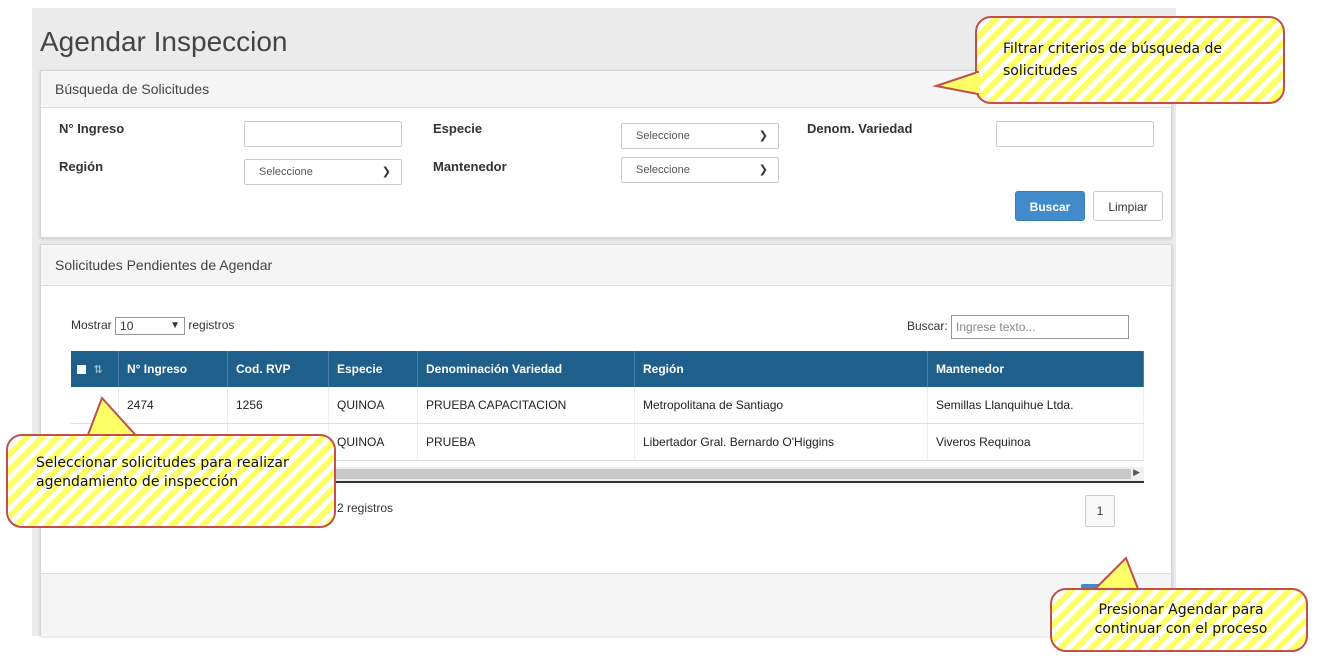 The image size is (1323, 656). What do you see at coordinates (278, 405) in the screenshot?
I see `cell-cod-rvp: 1256` at bounding box center [278, 405].